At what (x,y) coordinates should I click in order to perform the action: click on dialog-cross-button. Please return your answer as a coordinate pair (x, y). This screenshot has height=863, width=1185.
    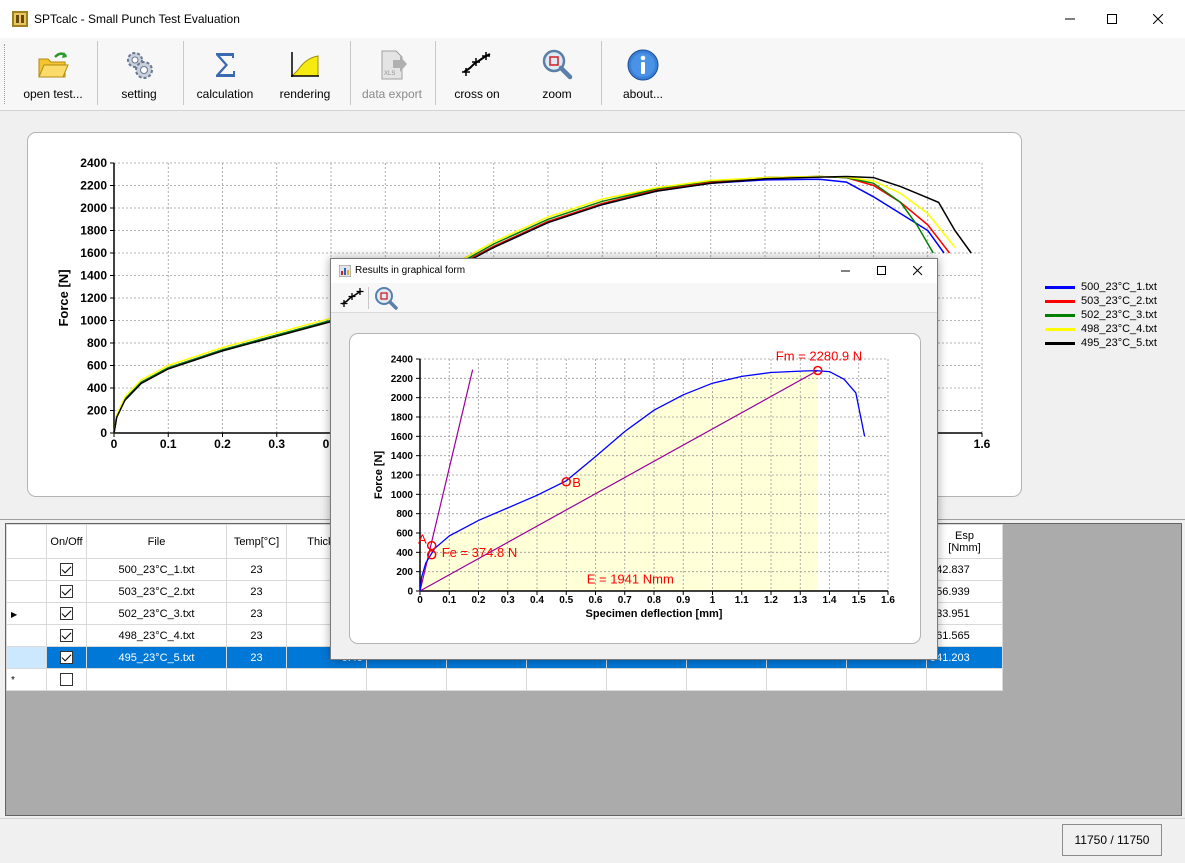
    Looking at the image, I should click on (352, 298).